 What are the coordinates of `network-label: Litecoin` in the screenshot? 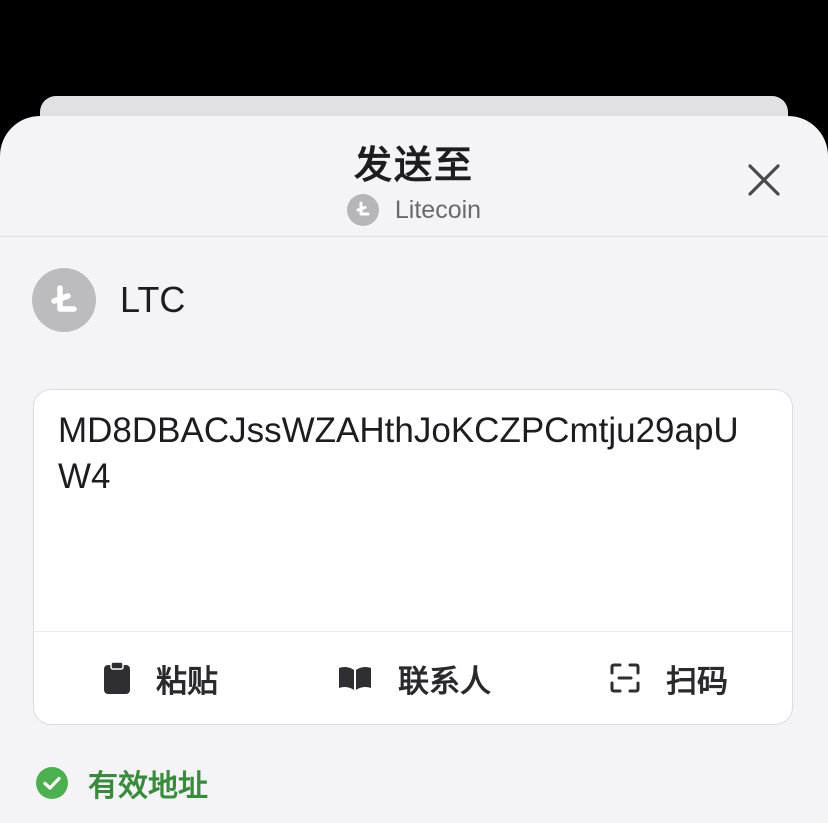 It's located at (414, 210).